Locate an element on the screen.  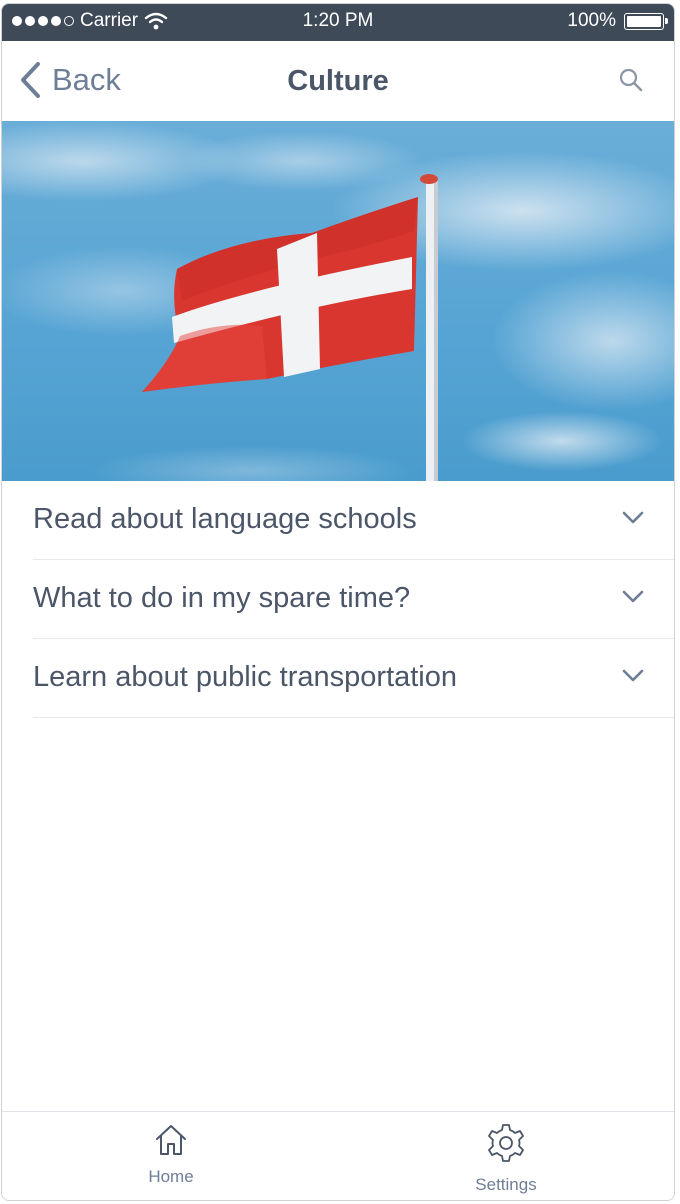
accordion-item-language-schools: Read about language schools is located at coordinates (353, 520).